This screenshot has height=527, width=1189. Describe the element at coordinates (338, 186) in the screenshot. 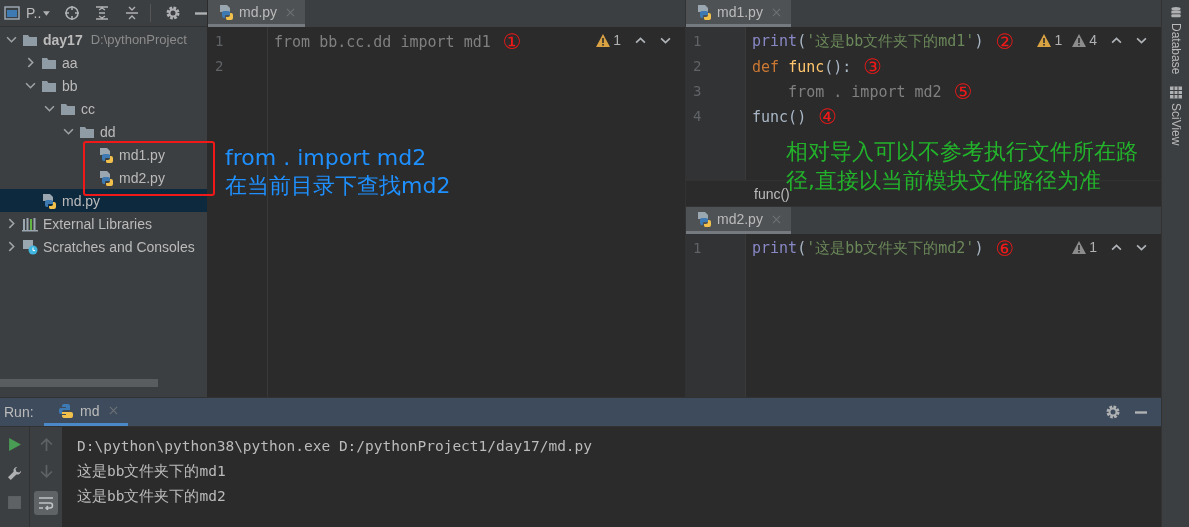

I see `annotation-note: 在当前目录下查找md2` at that location.